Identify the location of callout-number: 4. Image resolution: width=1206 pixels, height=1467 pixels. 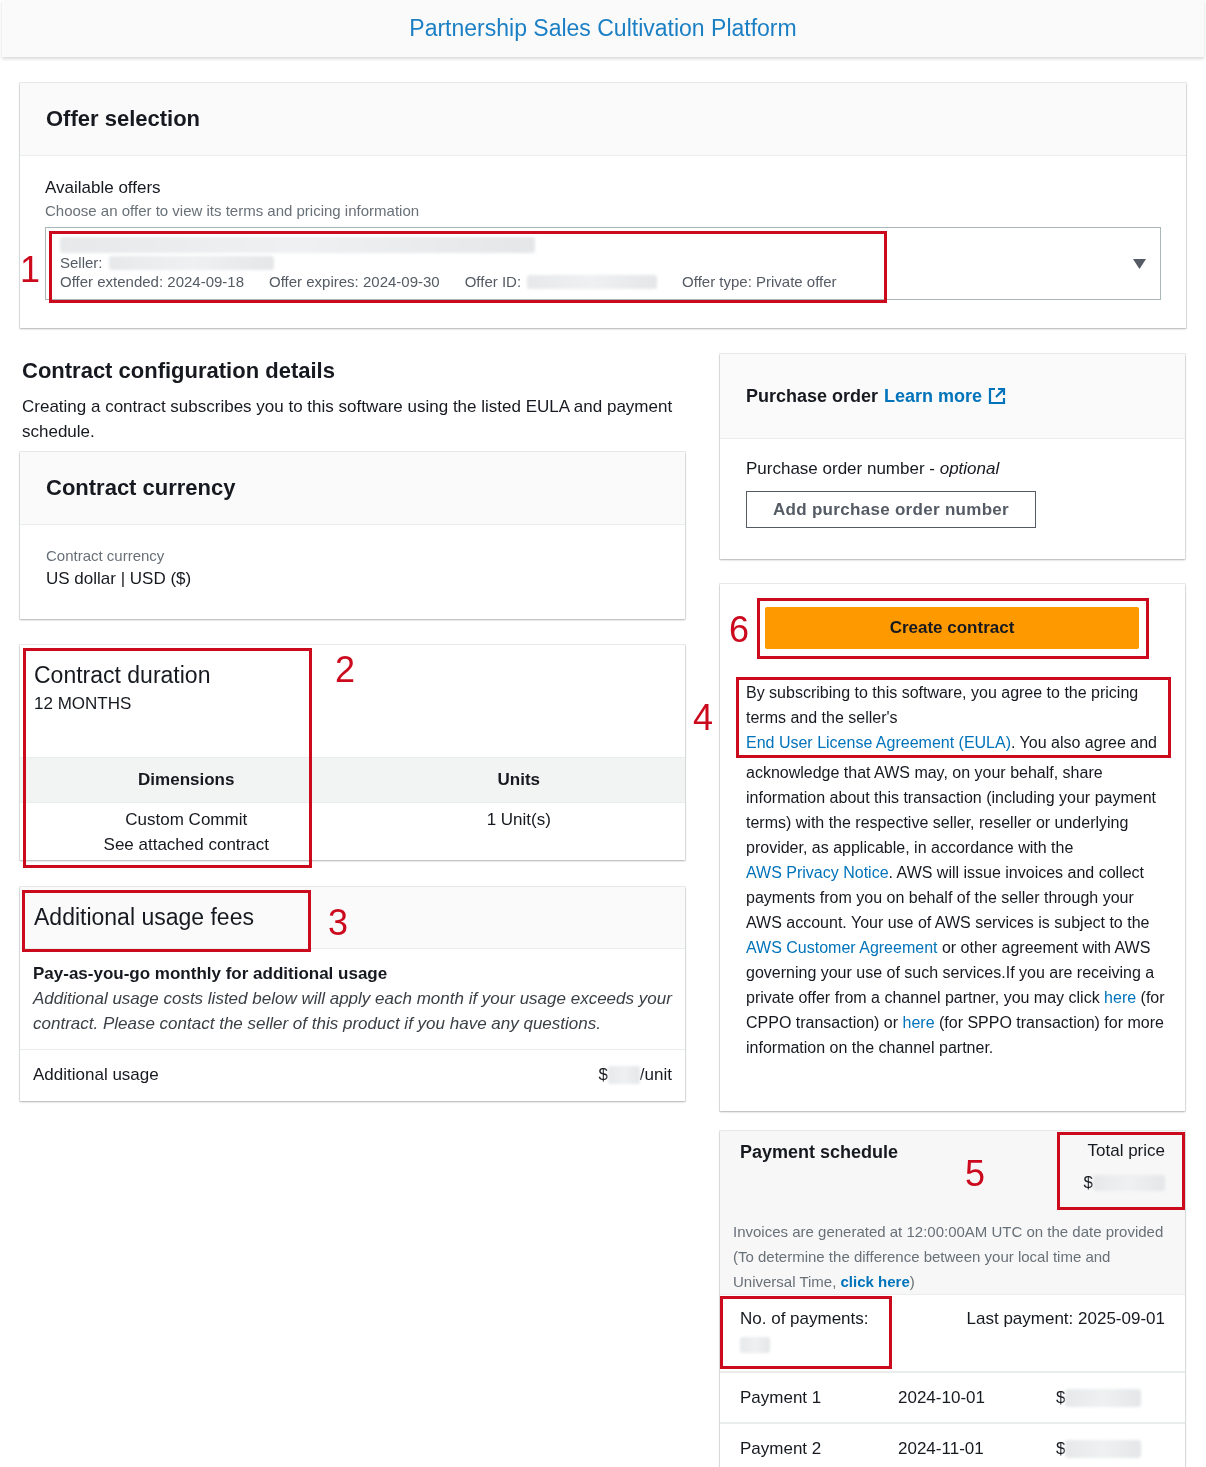
(703, 718).